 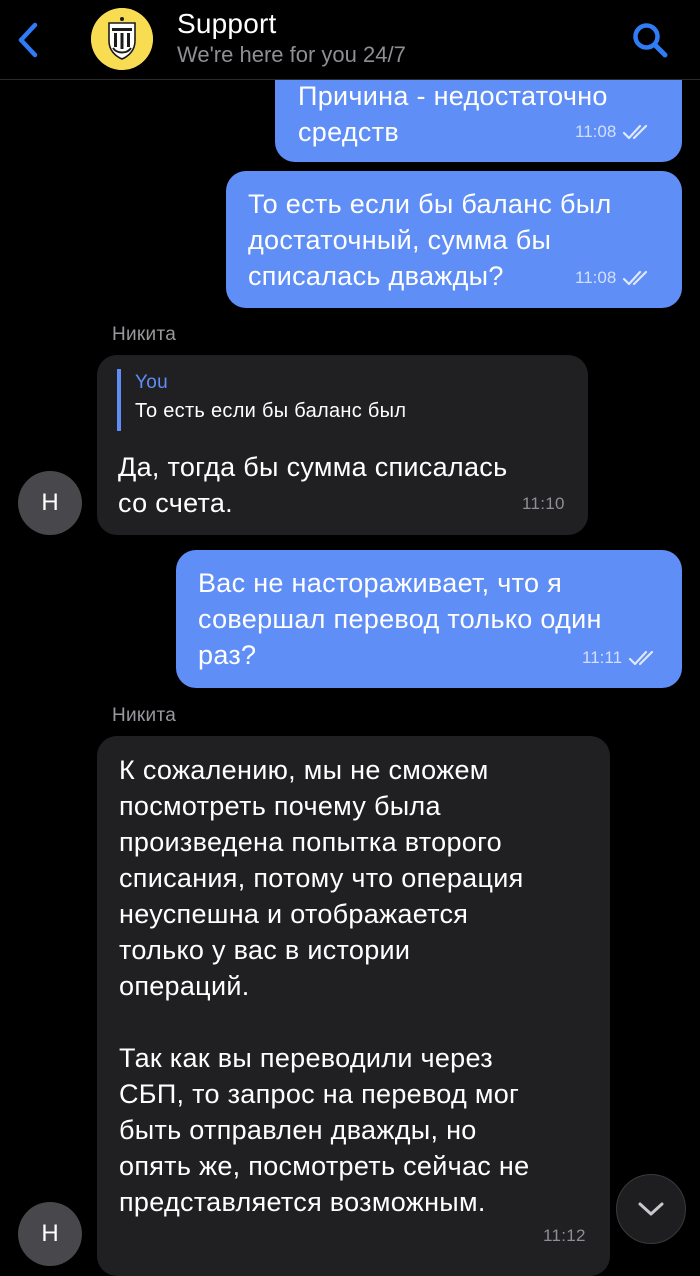 I want to click on message-time: 11:11, so click(x=602, y=657).